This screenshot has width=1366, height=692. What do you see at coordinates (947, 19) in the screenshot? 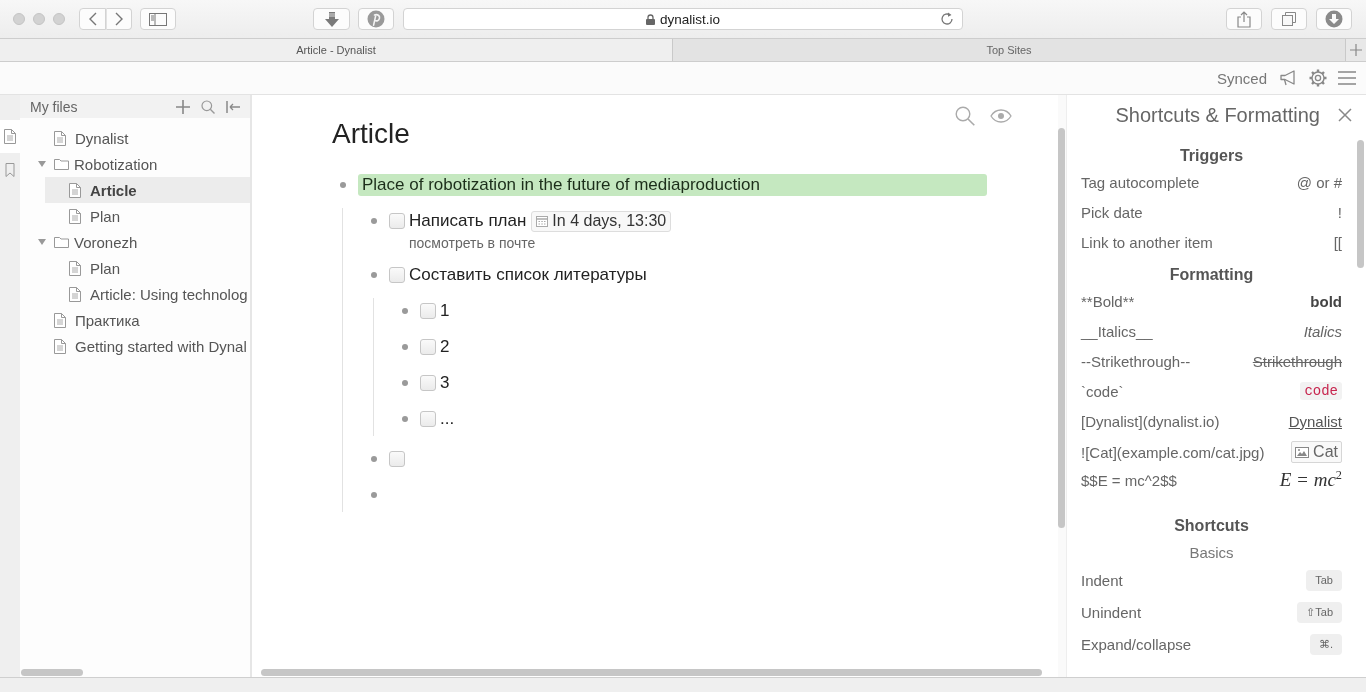
I see `reload-icon` at bounding box center [947, 19].